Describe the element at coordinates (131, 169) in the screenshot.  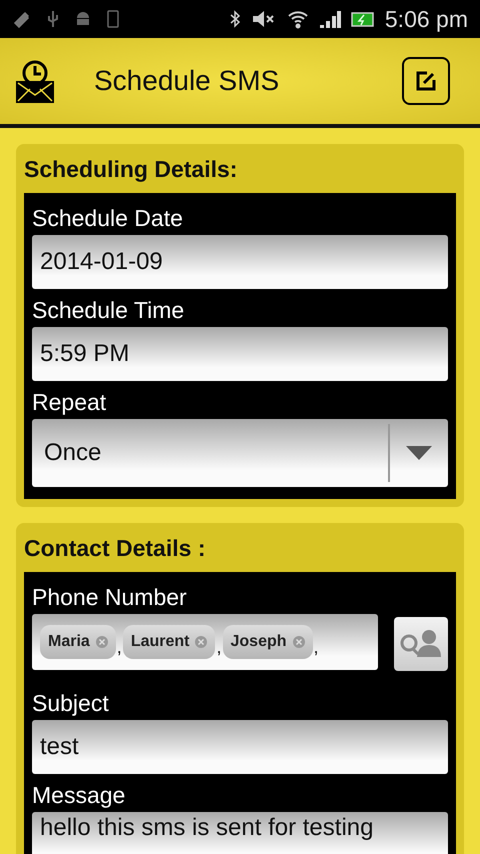
I see `section-title: Scheduling Details:` at that location.